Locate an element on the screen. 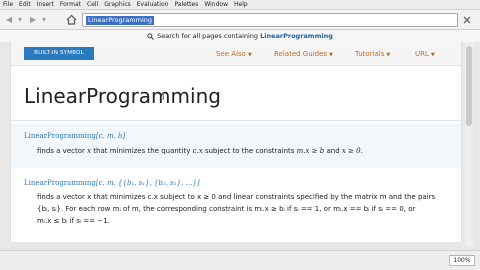 This screenshot has height=270, width=480. close-icon is located at coordinates (467, 20).